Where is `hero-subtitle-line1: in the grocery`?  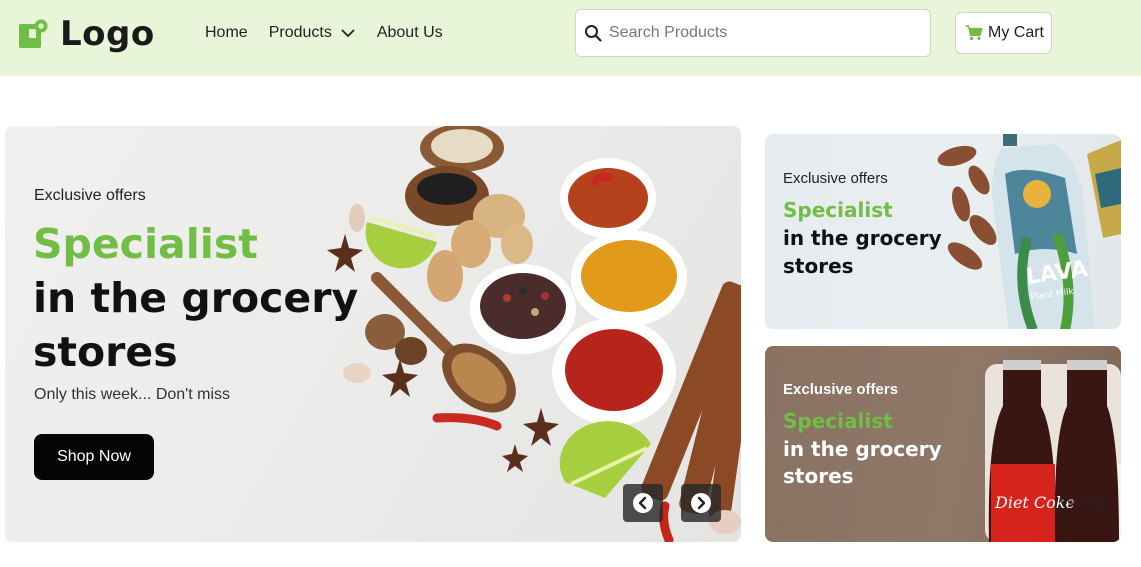 hero-subtitle-line1: in the grocery is located at coordinates (196, 298).